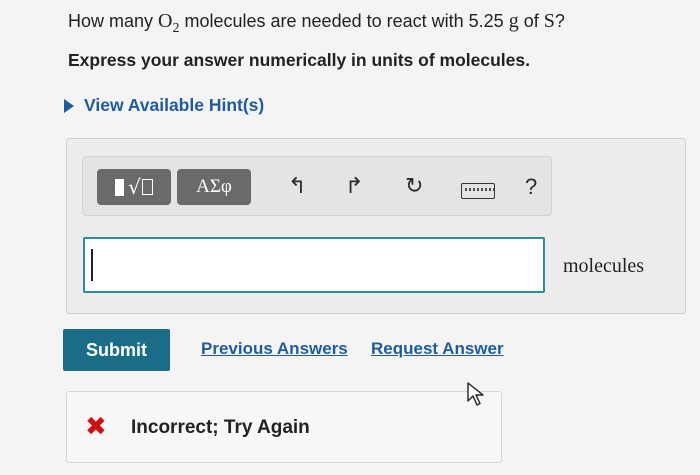 This screenshot has width=700, height=475. What do you see at coordinates (317, 186) in the screenshot?
I see `math-toolbar: √ ΑΣφ ↰ ↱ ↻ ?` at bounding box center [317, 186].